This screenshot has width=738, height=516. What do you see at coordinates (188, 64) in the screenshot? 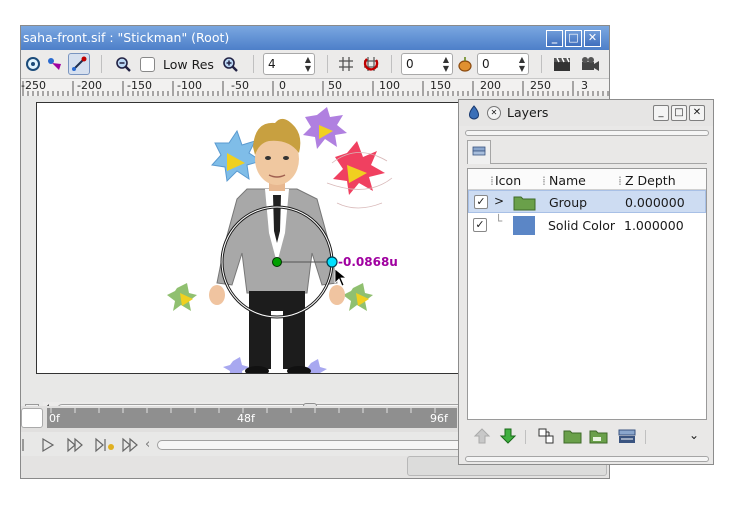
I see `low-res-label: Low Res` at bounding box center [188, 64].